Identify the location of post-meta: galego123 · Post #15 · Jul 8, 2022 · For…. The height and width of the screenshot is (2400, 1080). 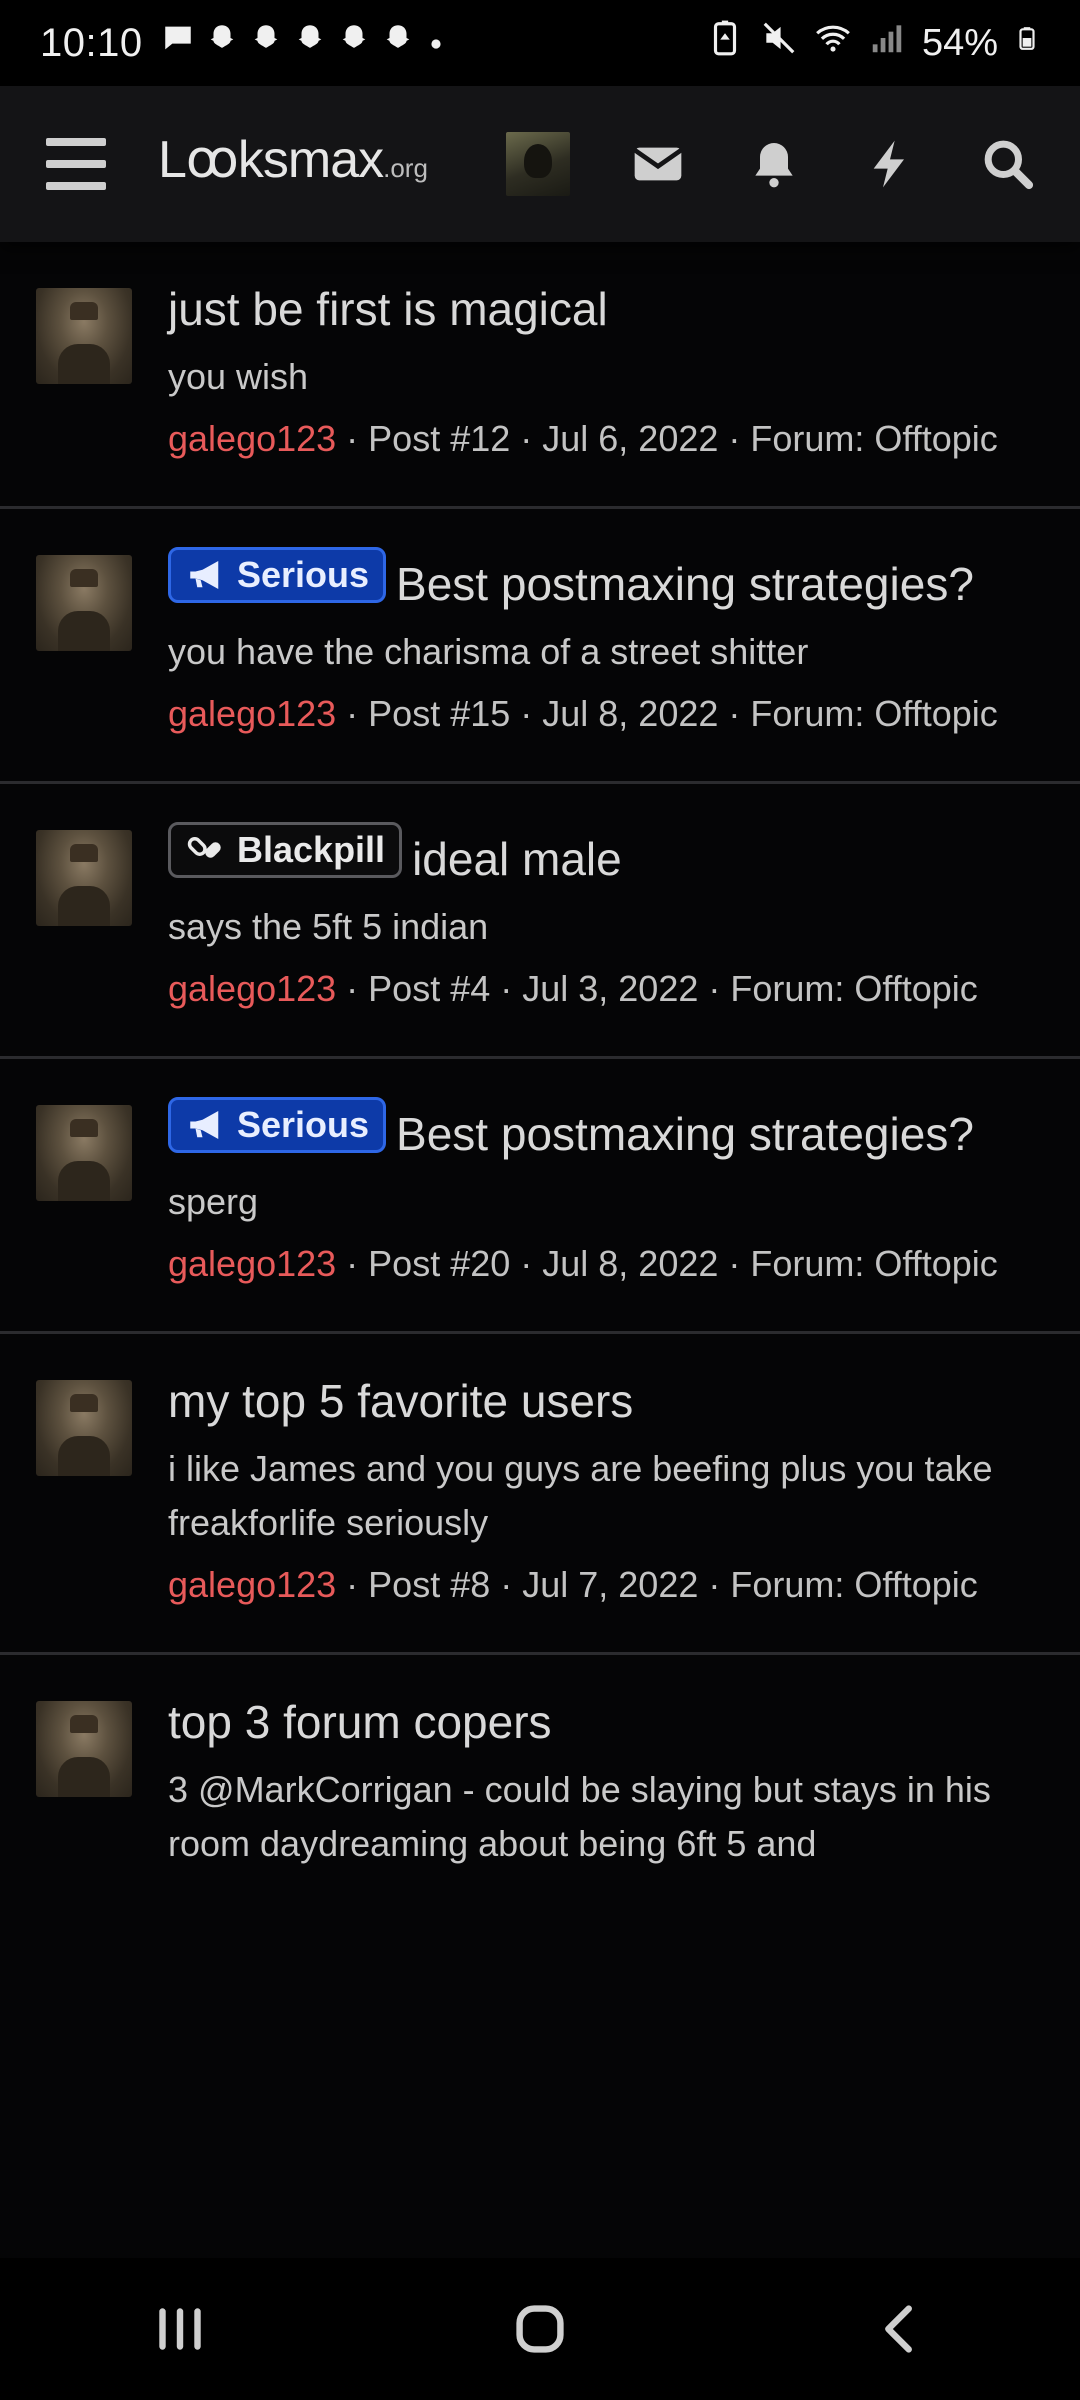
(604, 714).